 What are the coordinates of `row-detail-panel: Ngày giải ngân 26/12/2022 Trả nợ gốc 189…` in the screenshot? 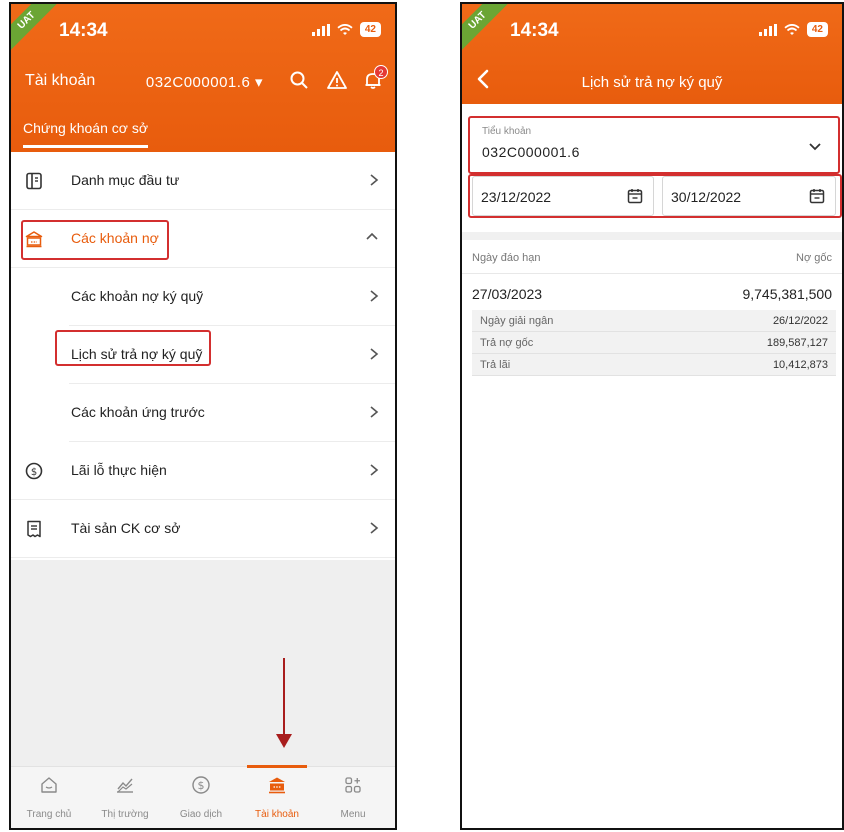 It's located at (654, 343).